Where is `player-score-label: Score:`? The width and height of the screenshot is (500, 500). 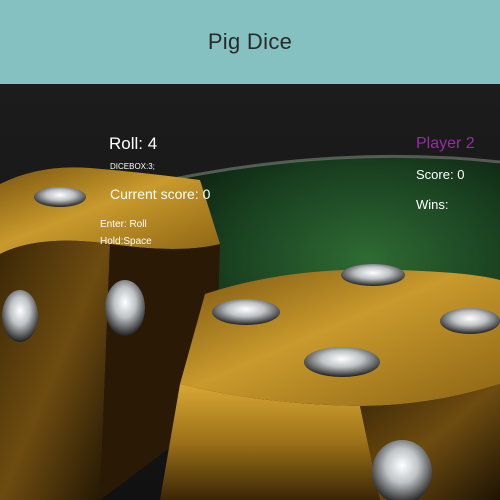
player-score-label: Score: is located at coordinates (435, 174).